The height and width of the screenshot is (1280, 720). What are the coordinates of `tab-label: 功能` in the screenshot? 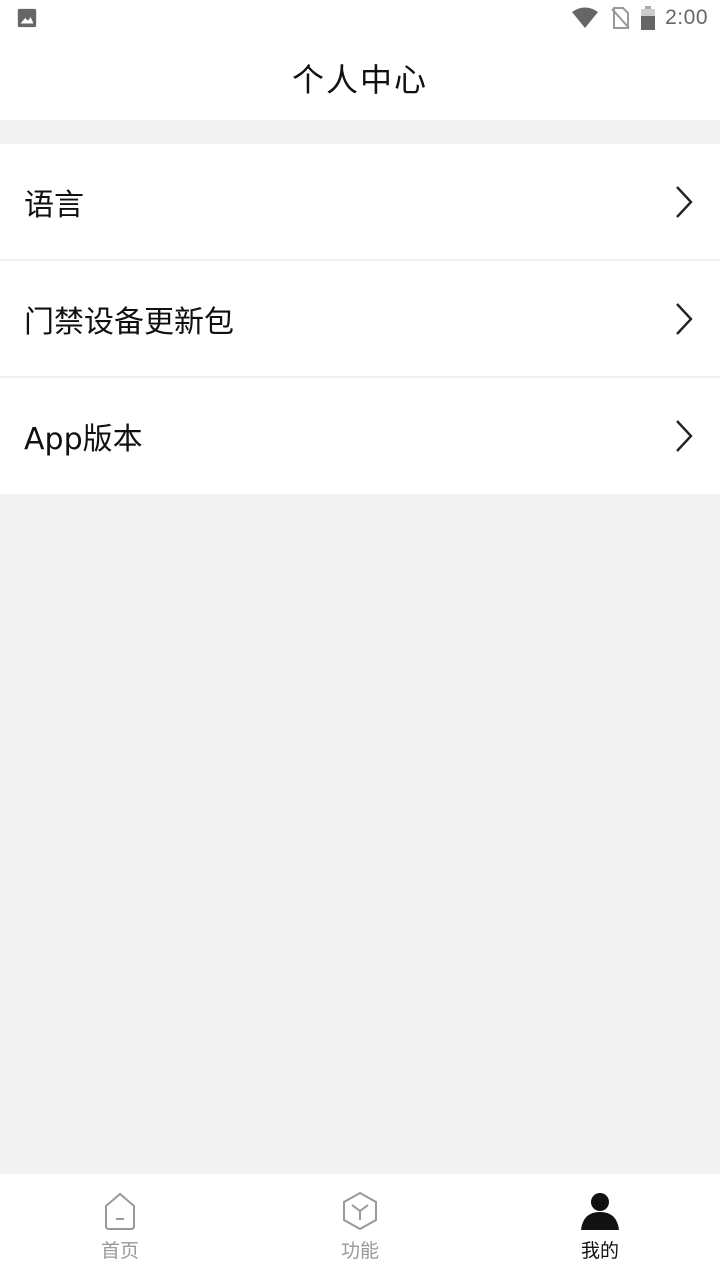 It's located at (359, 1251).